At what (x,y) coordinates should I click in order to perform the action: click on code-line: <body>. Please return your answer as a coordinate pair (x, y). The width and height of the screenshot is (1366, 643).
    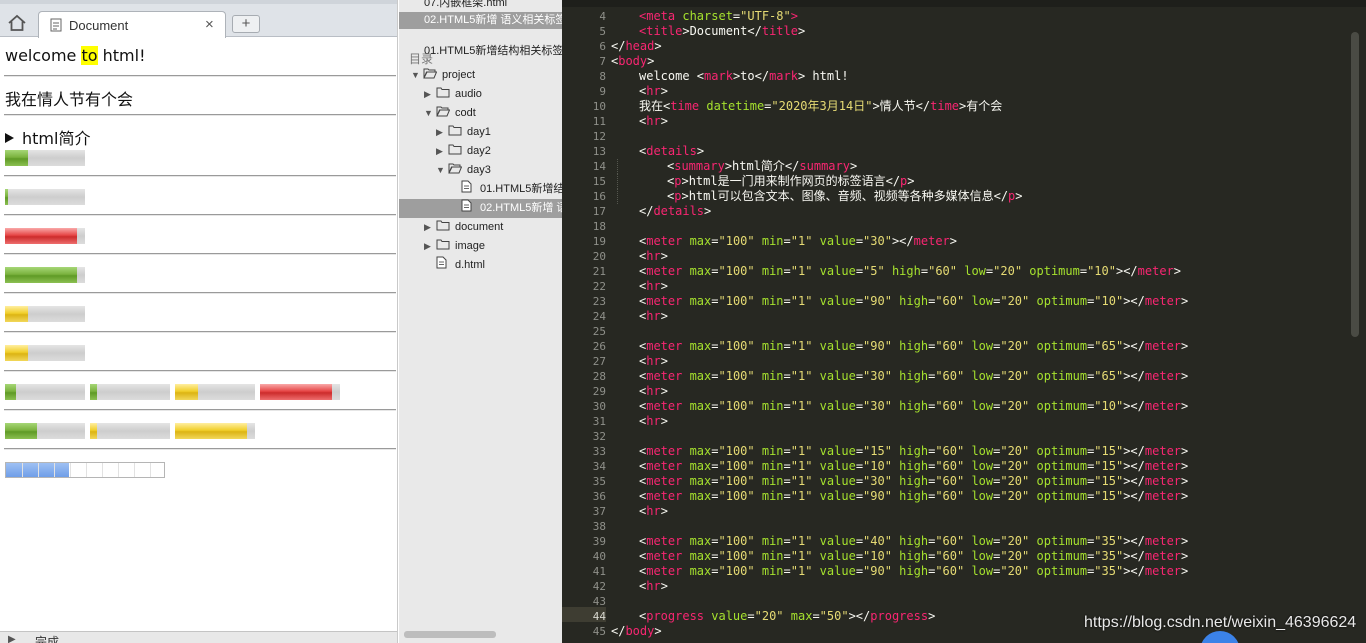
    Looking at the image, I should click on (632, 61).